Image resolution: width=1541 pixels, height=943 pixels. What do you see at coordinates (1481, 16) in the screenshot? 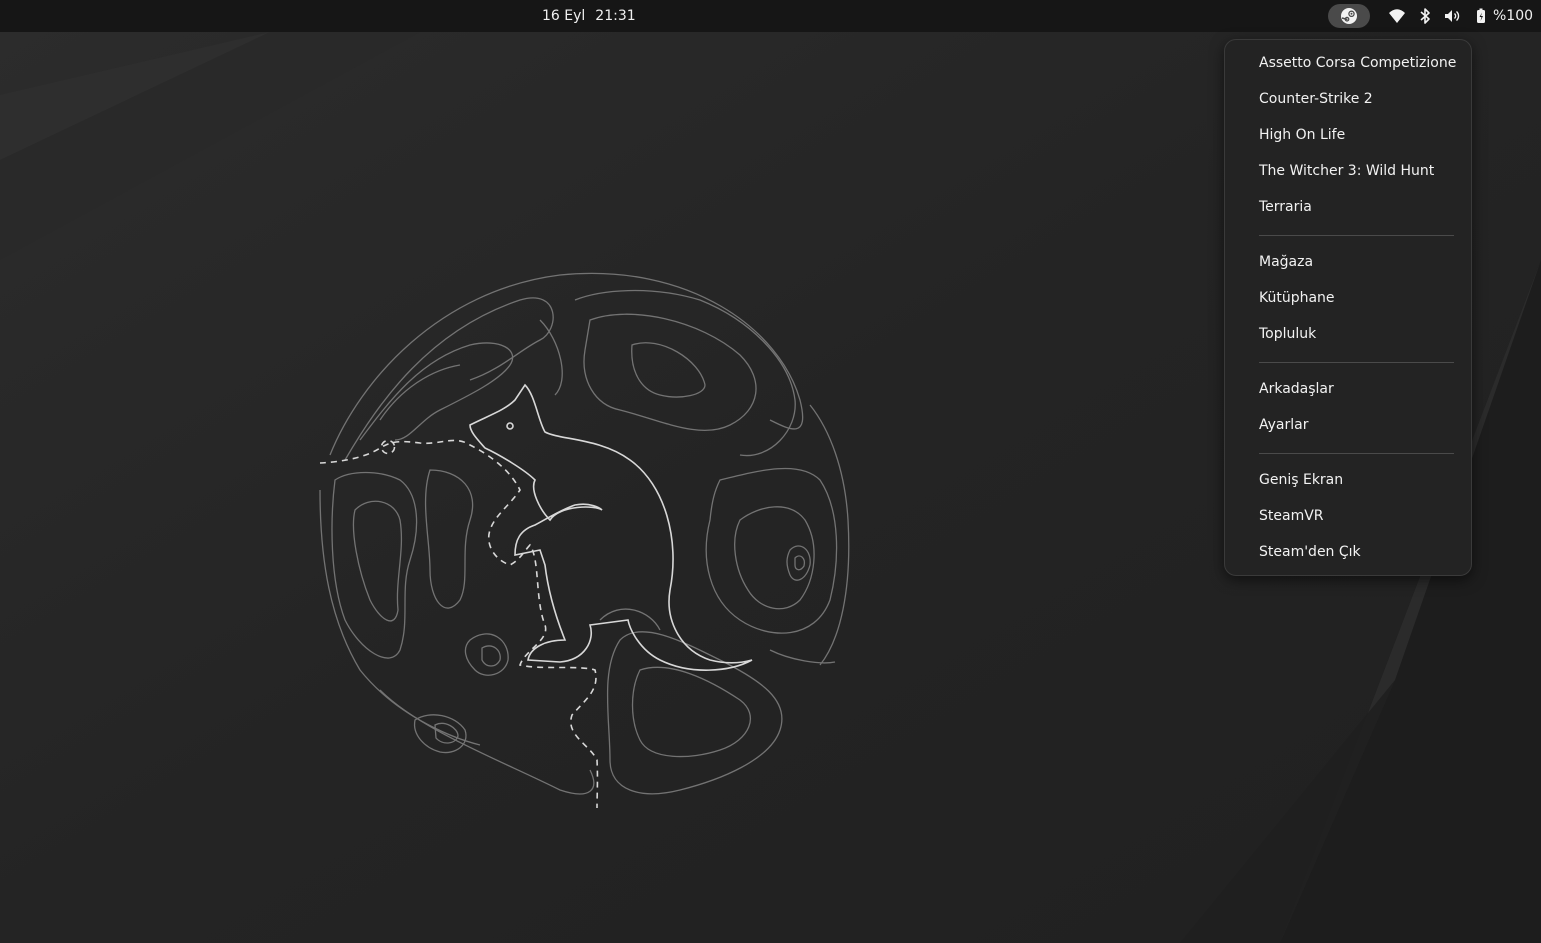
I see `battery-icon` at bounding box center [1481, 16].